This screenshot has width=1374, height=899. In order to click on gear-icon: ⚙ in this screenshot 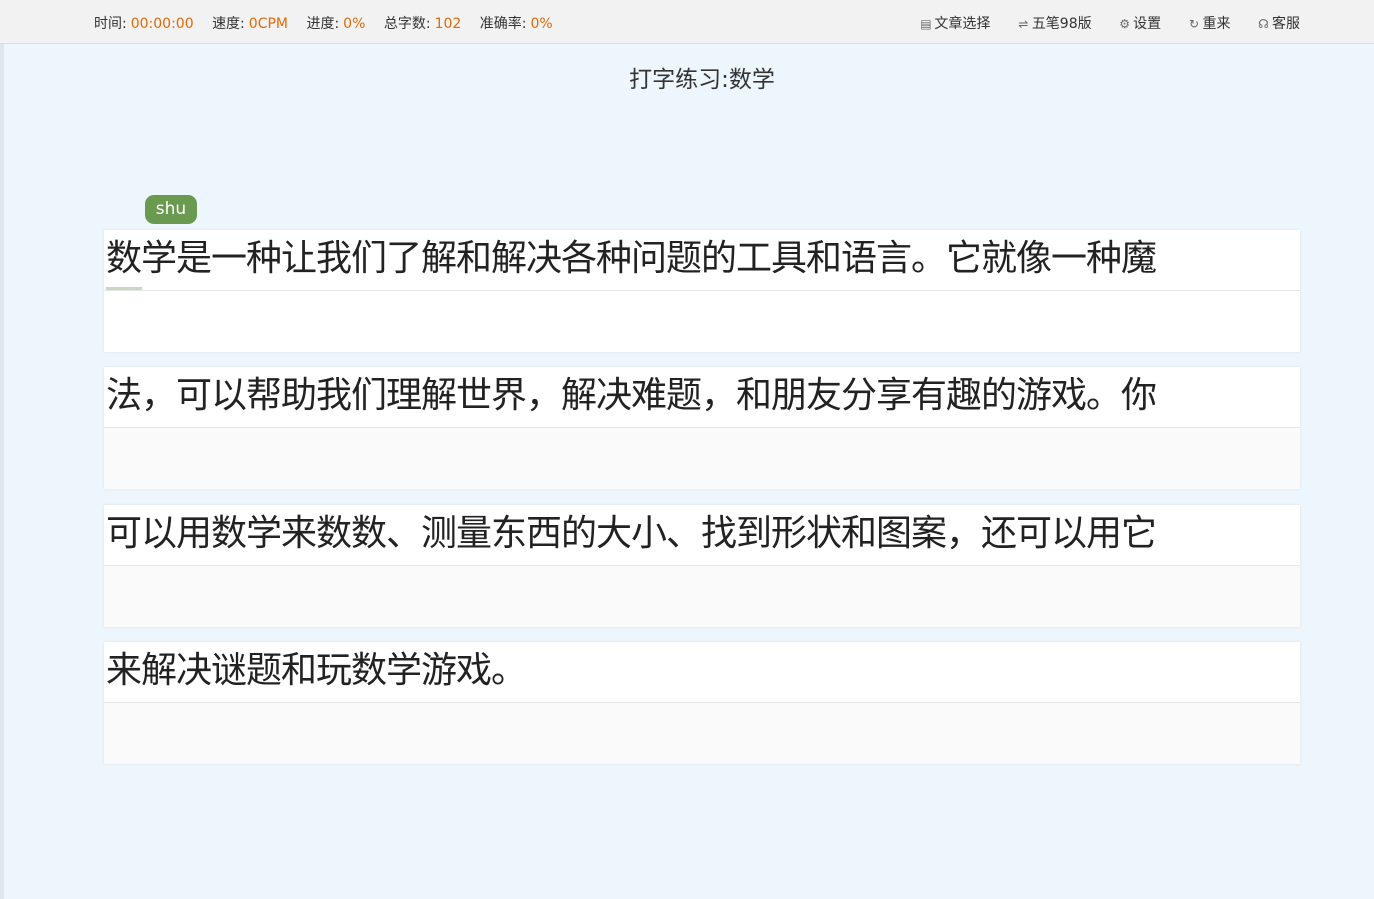, I will do `click(1124, 24)`.